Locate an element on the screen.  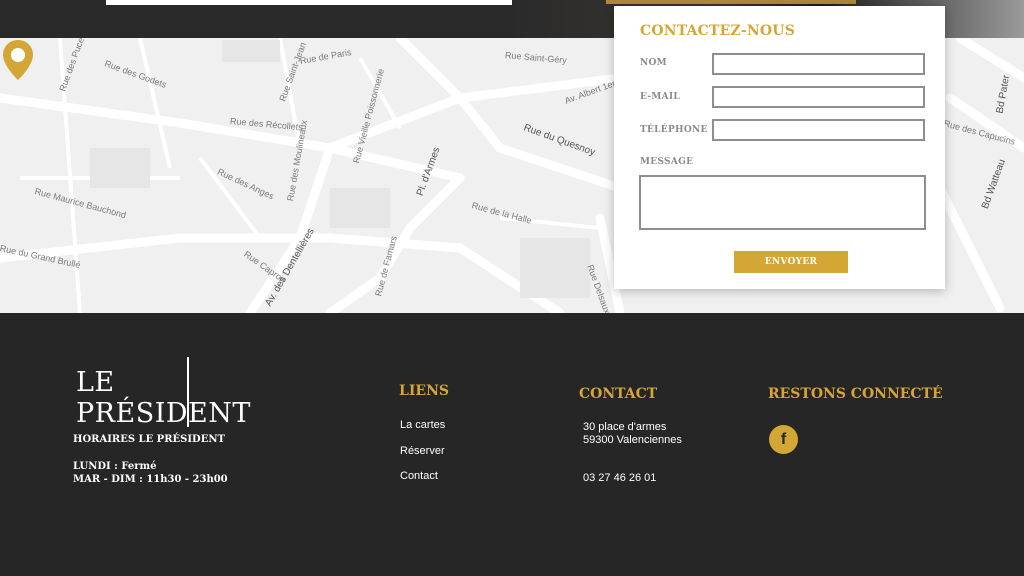
logo-text: LE PRÉSIDENT is located at coordinates (163, 398).